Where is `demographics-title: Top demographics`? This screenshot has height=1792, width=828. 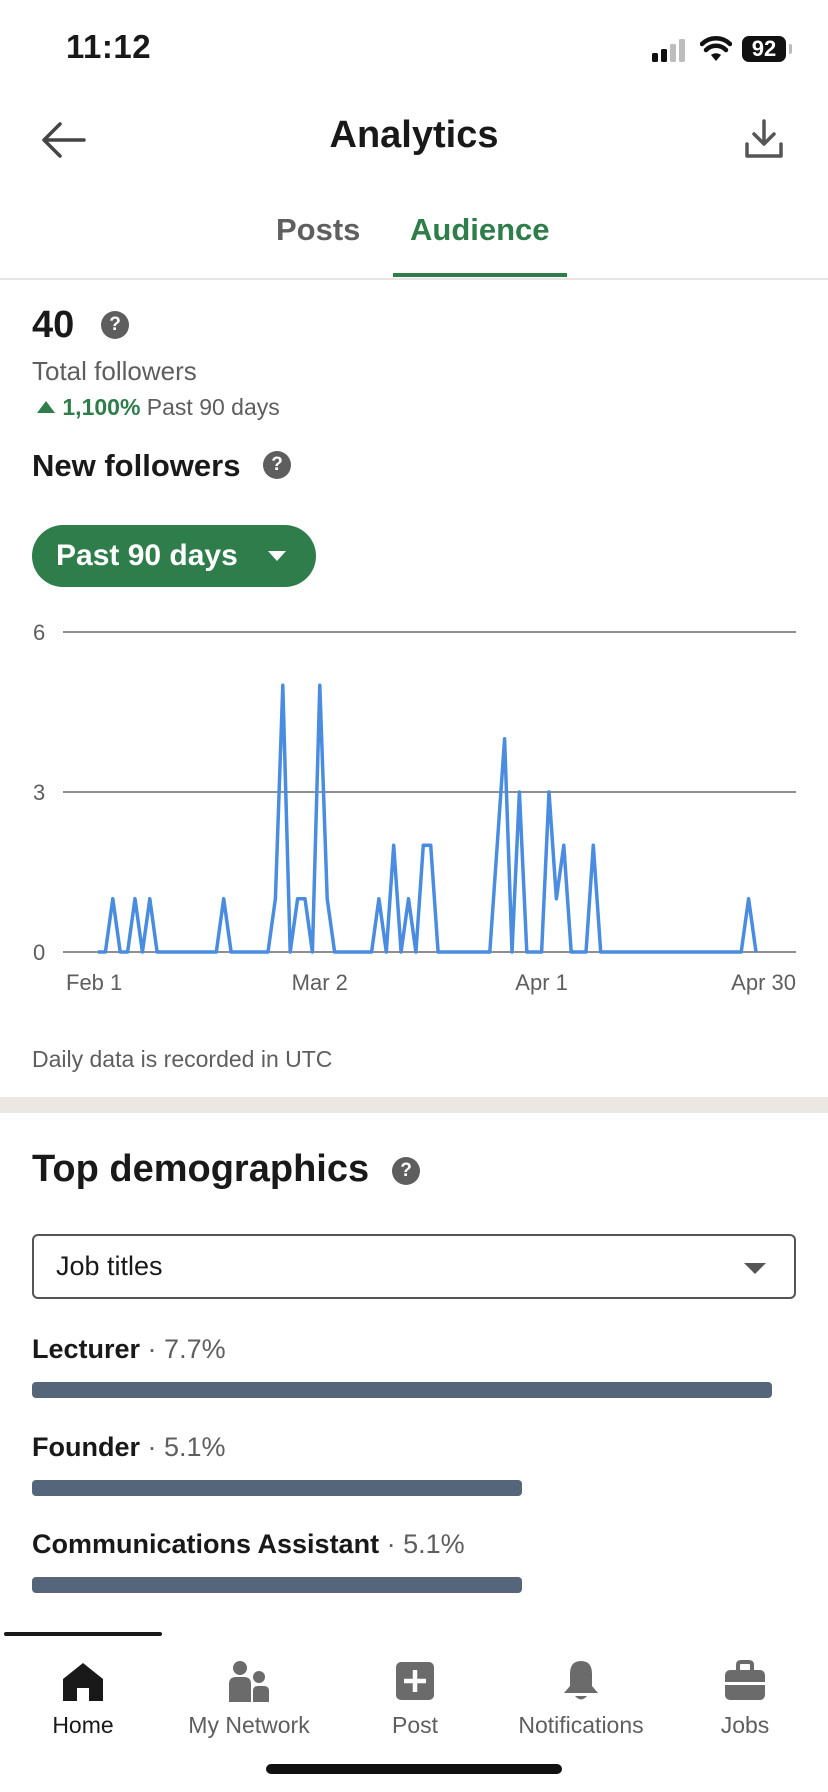
demographics-title: Top demographics is located at coordinates (201, 1169).